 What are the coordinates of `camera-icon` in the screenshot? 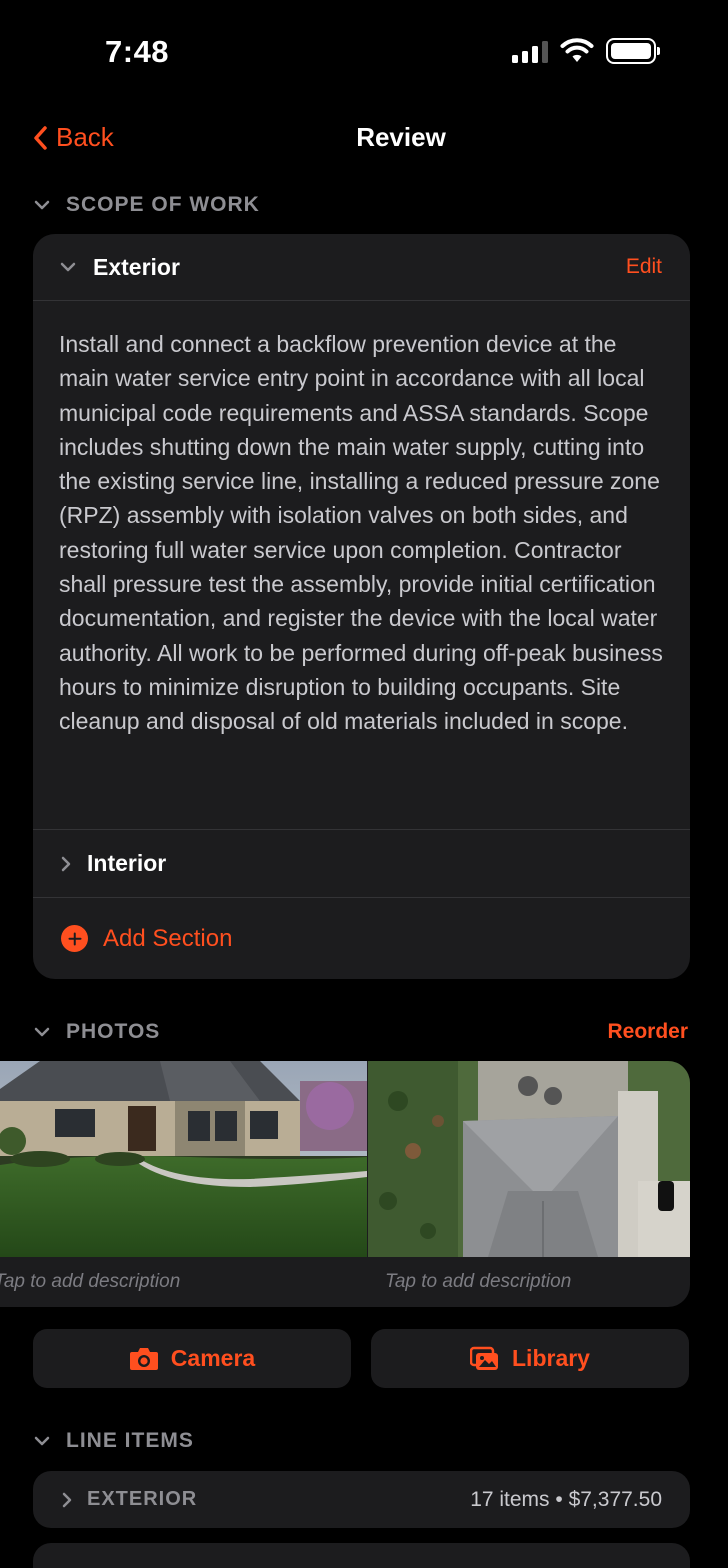 It's located at (143, 1358).